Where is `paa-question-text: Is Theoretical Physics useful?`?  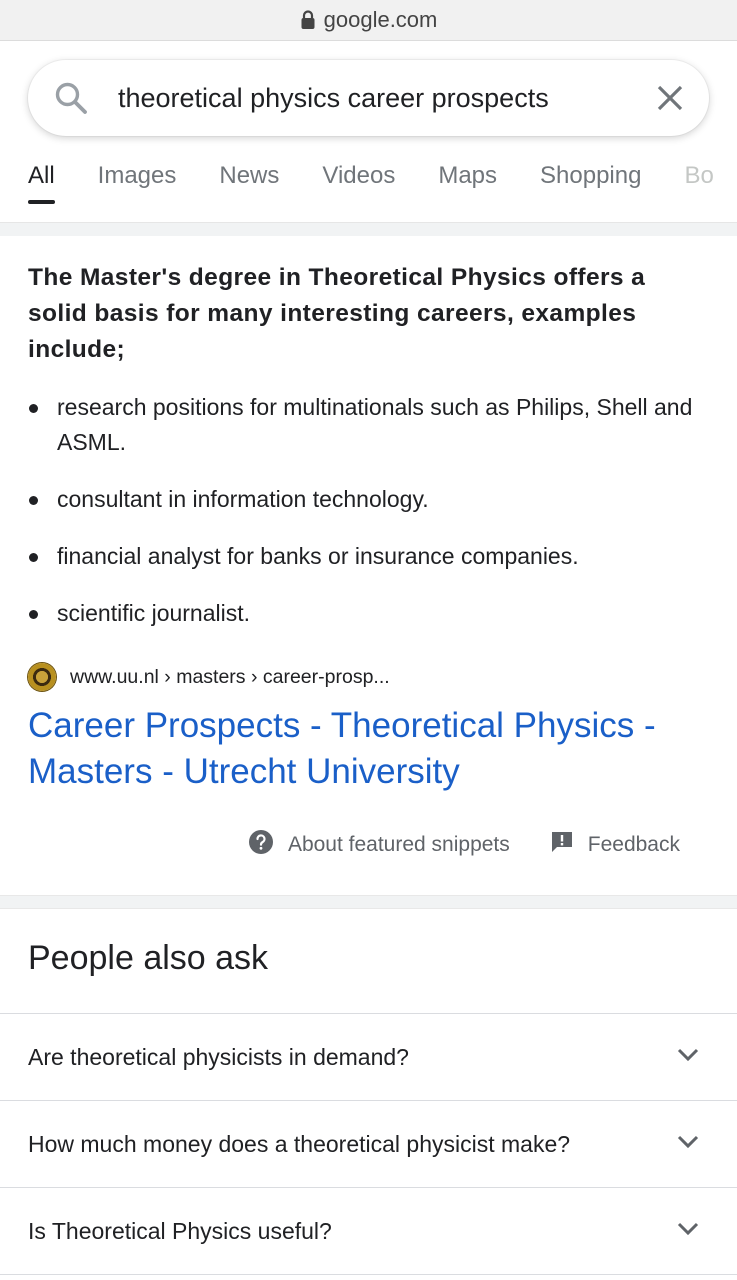
paa-question-text: Is Theoretical Physics useful? is located at coordinates (180, 1230).